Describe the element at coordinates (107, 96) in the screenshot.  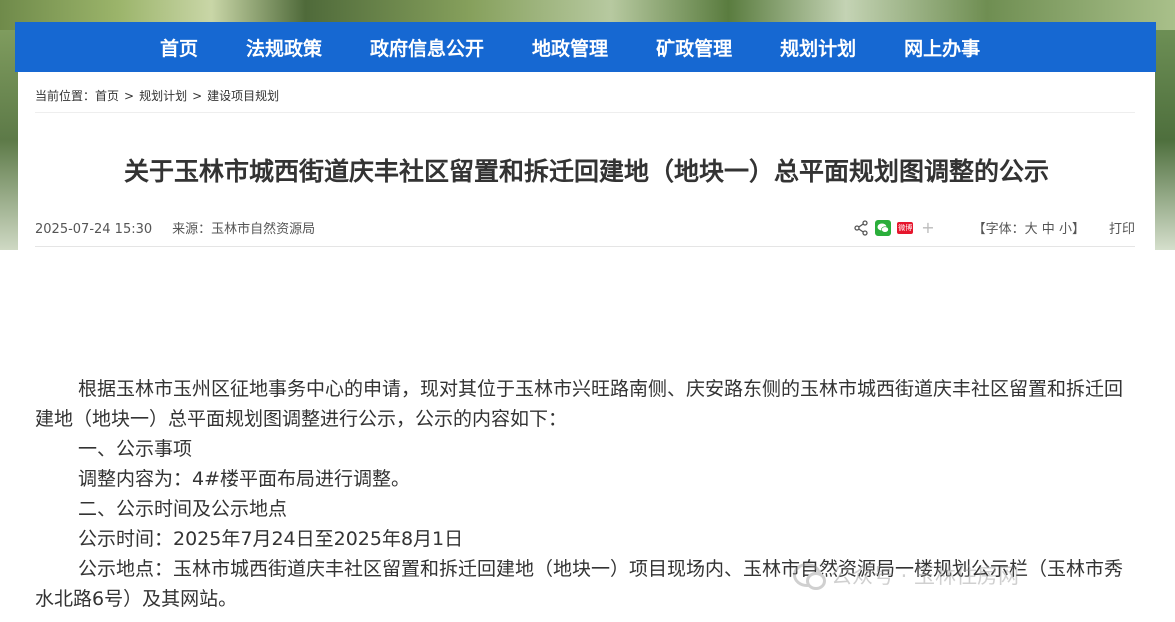
I see `breadcrumb-item-home: 首页` at that location.